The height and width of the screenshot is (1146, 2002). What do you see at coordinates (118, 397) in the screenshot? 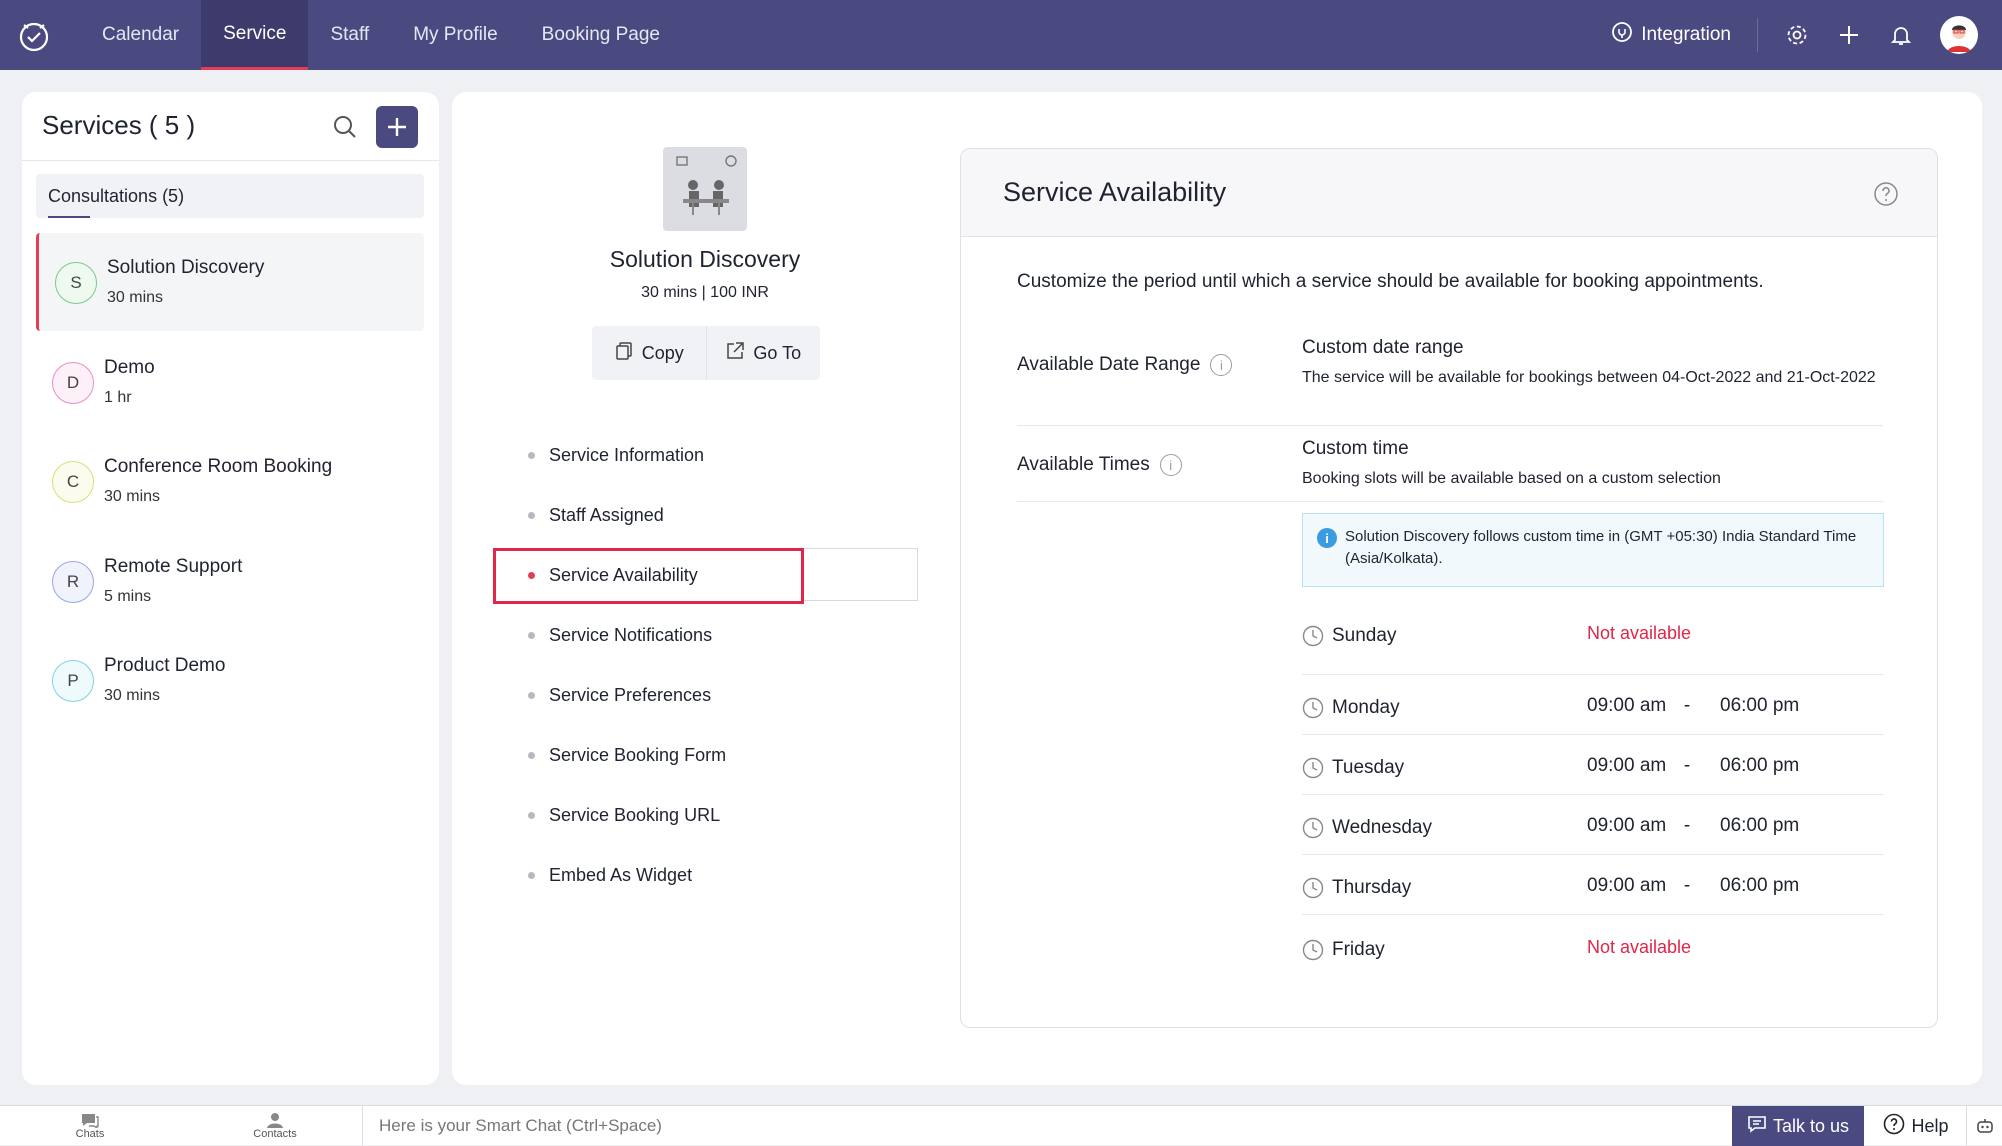
I see `service-duration: 1 hr` at bounding box center [118, 397].